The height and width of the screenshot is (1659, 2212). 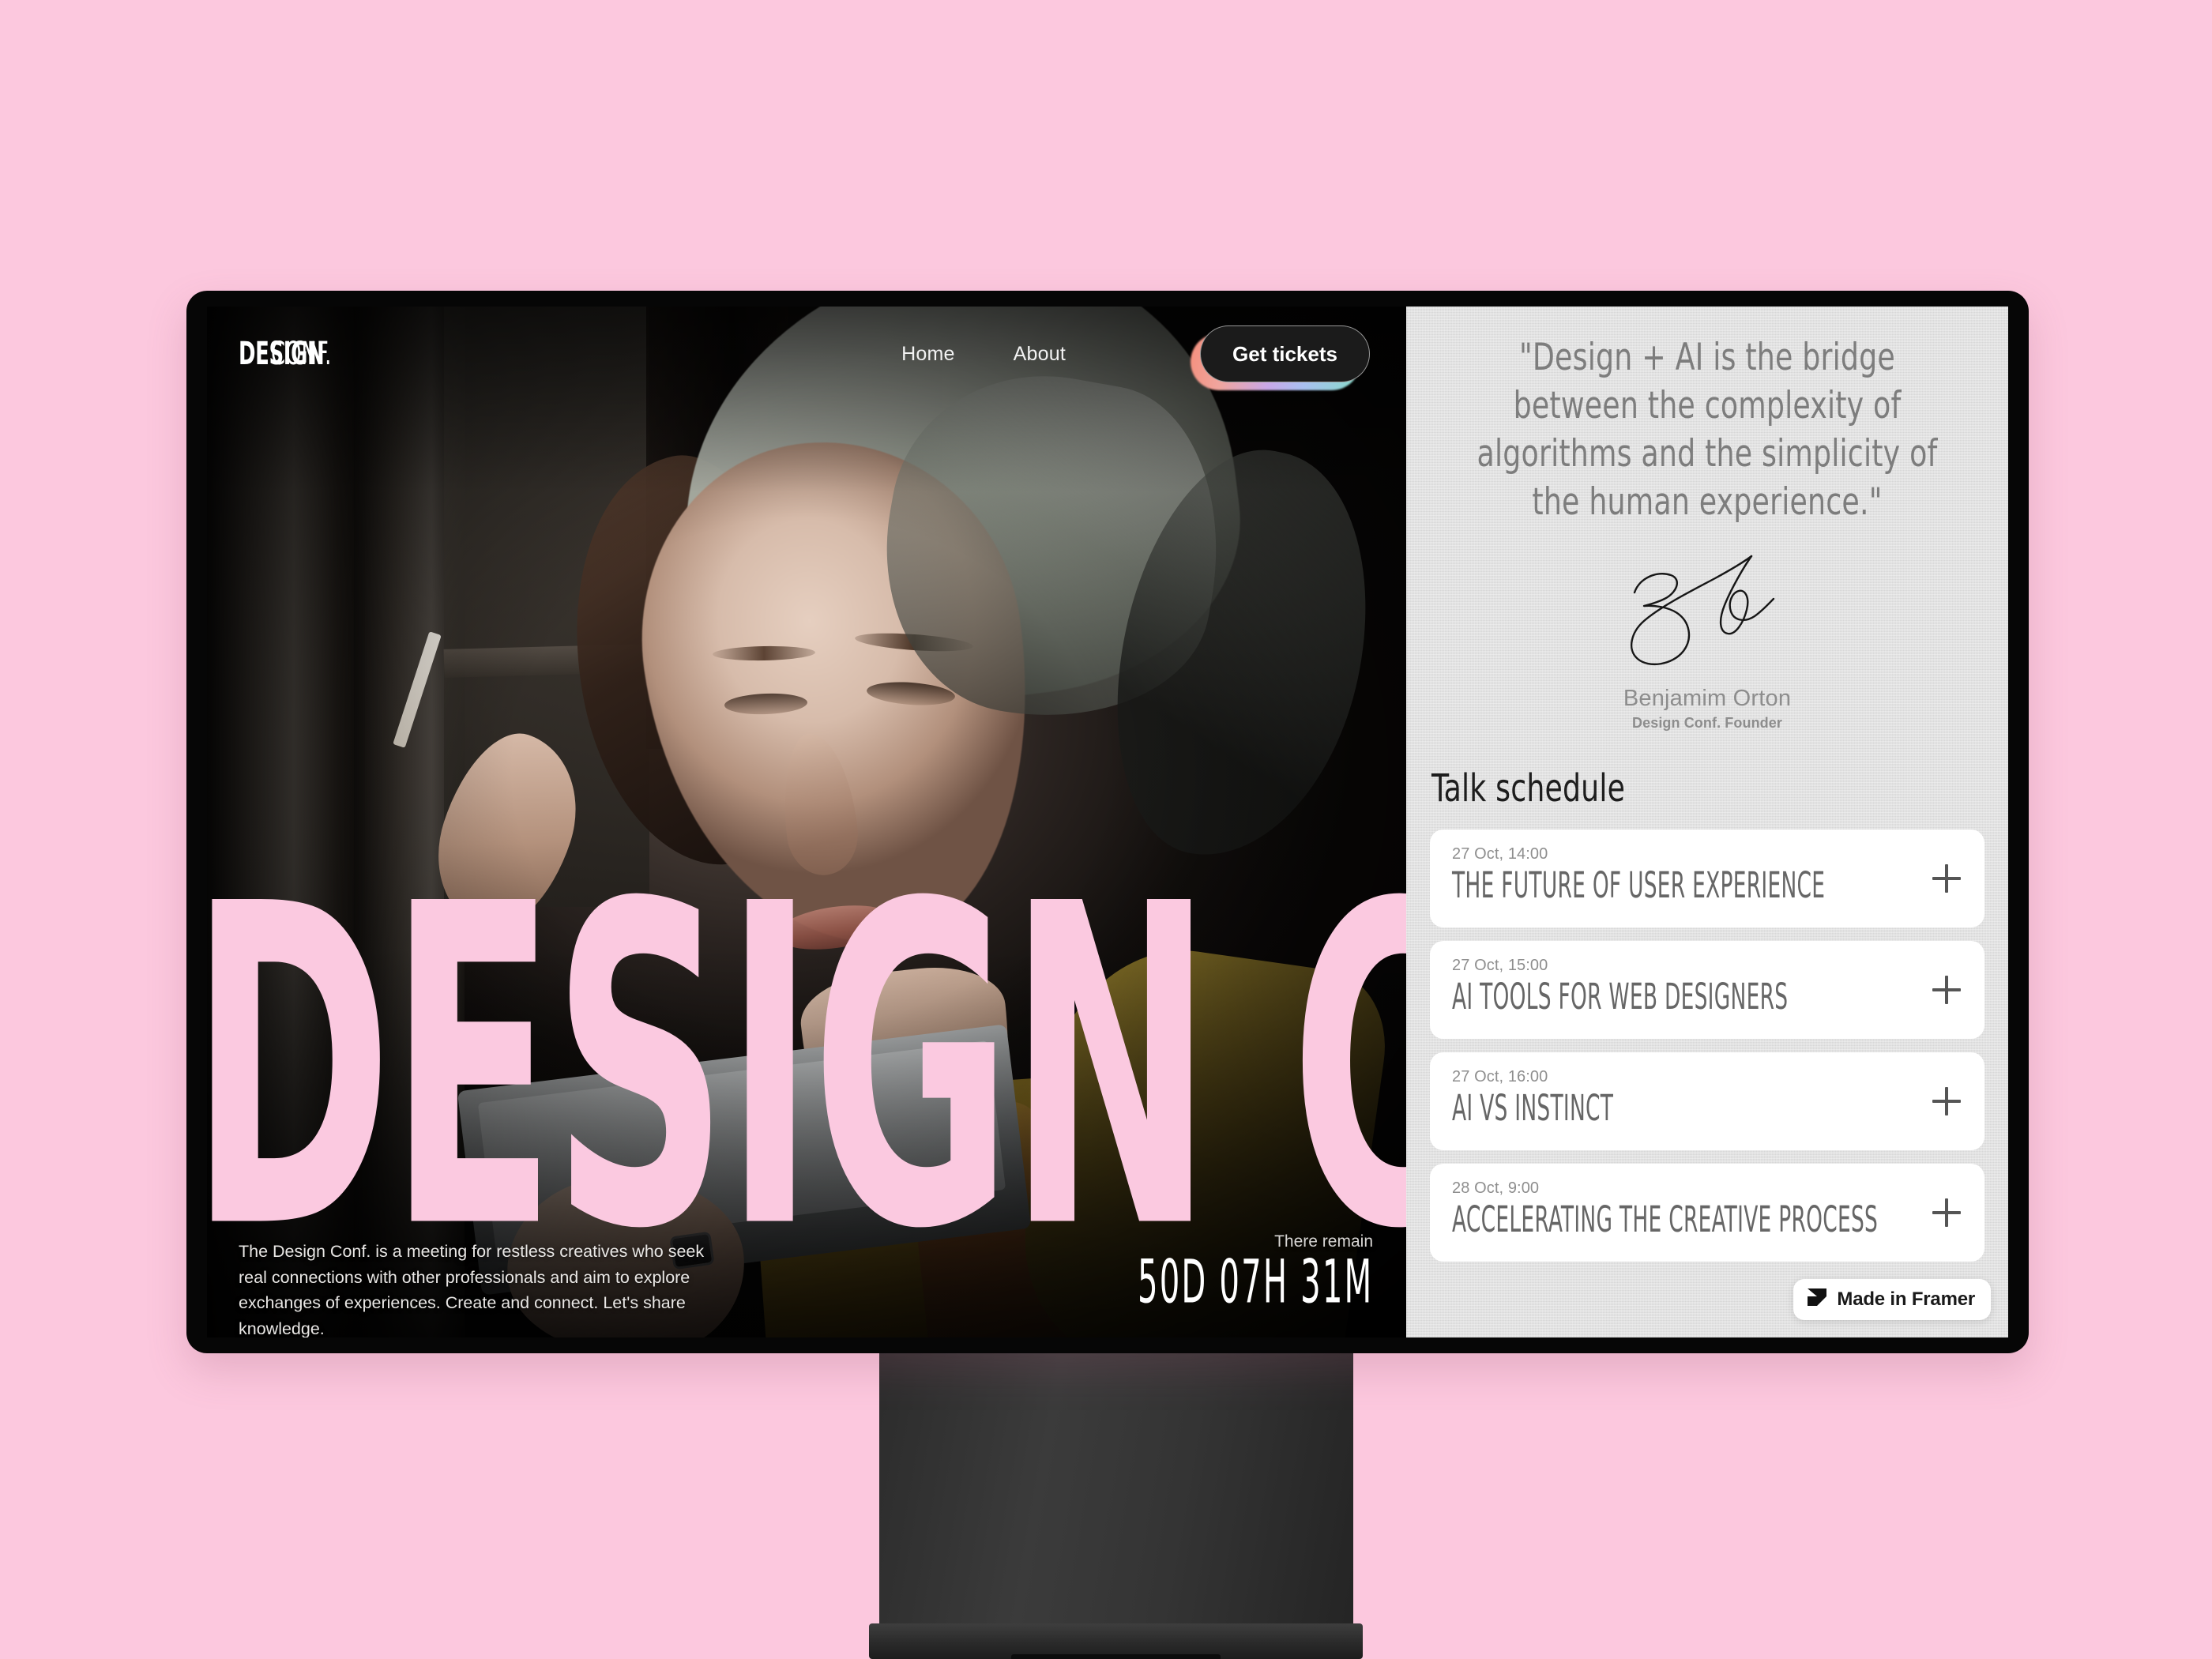 I want to click on brand-logo-light: CONF., so click(x=302, y=354).